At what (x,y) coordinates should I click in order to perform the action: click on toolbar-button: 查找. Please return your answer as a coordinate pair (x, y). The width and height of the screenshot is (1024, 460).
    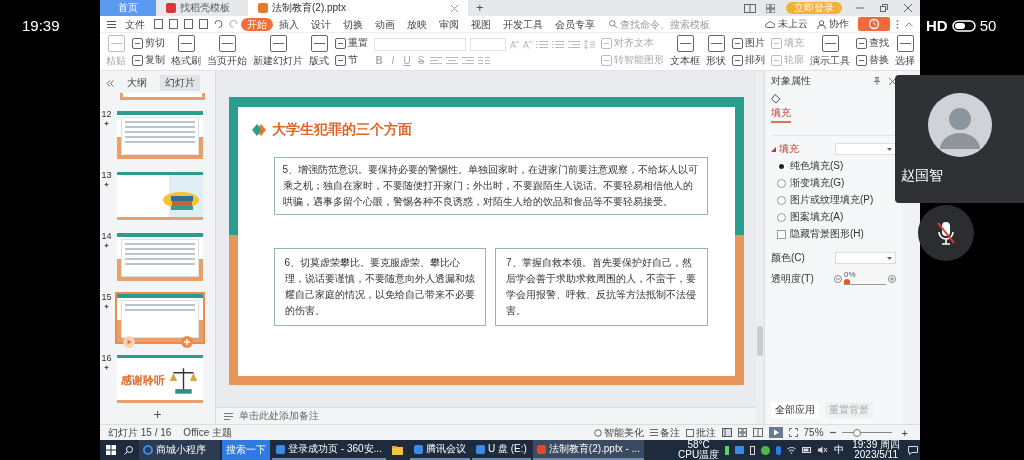
    Looking at the image, I should click on (872, 43).